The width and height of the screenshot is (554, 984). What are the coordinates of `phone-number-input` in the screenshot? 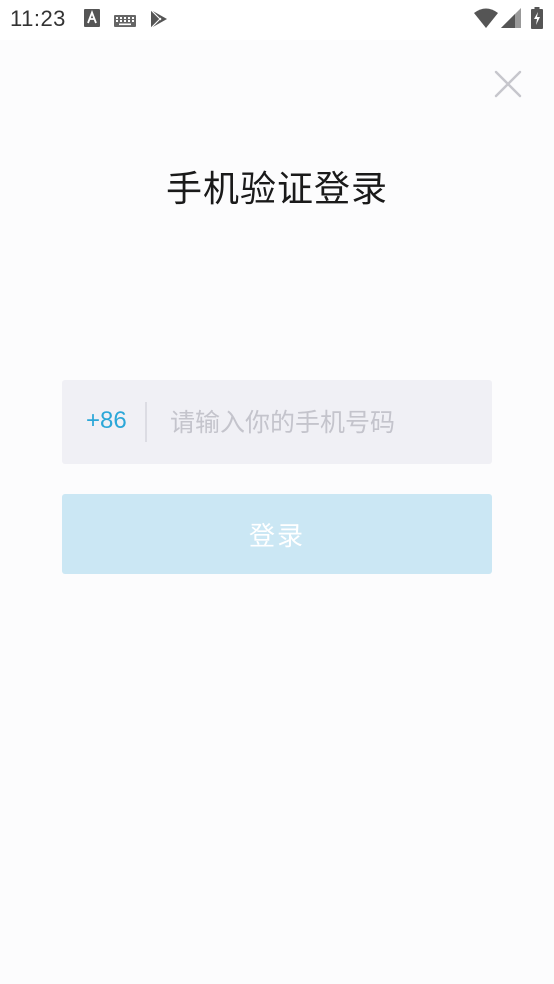 It's located at (320, 422).